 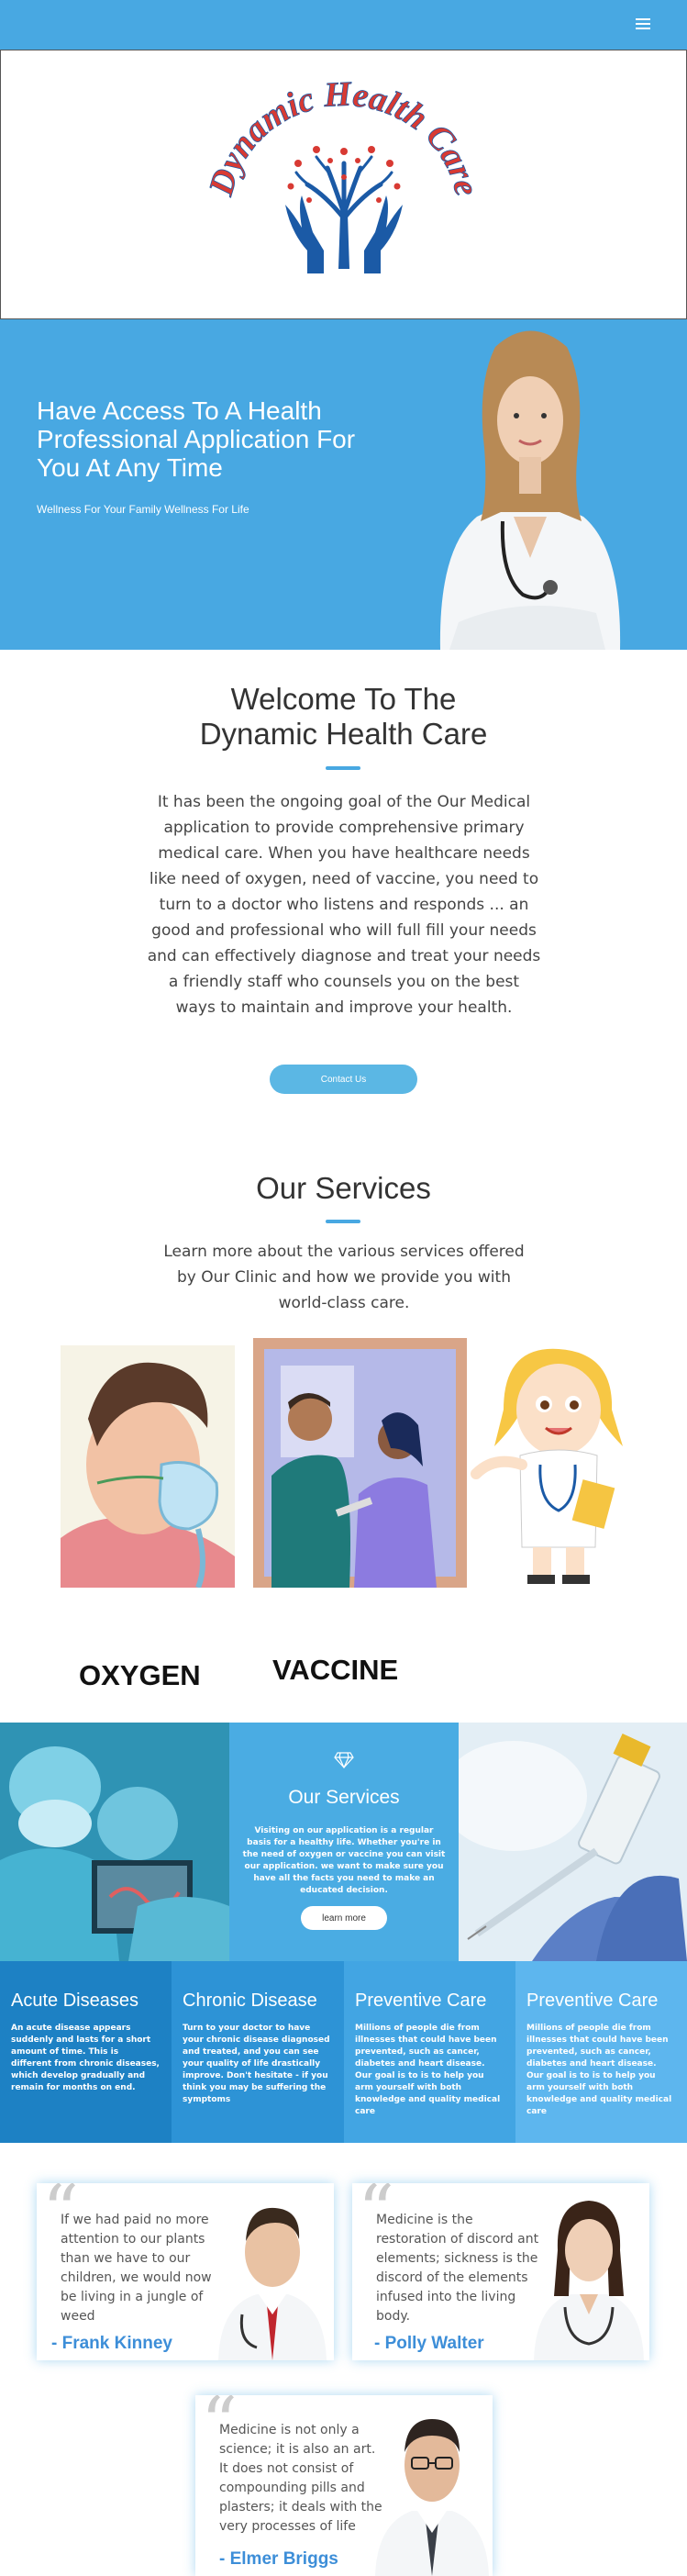 I want to click on testimonial-name: - Polly Walter, so click(x=429, y=2343).